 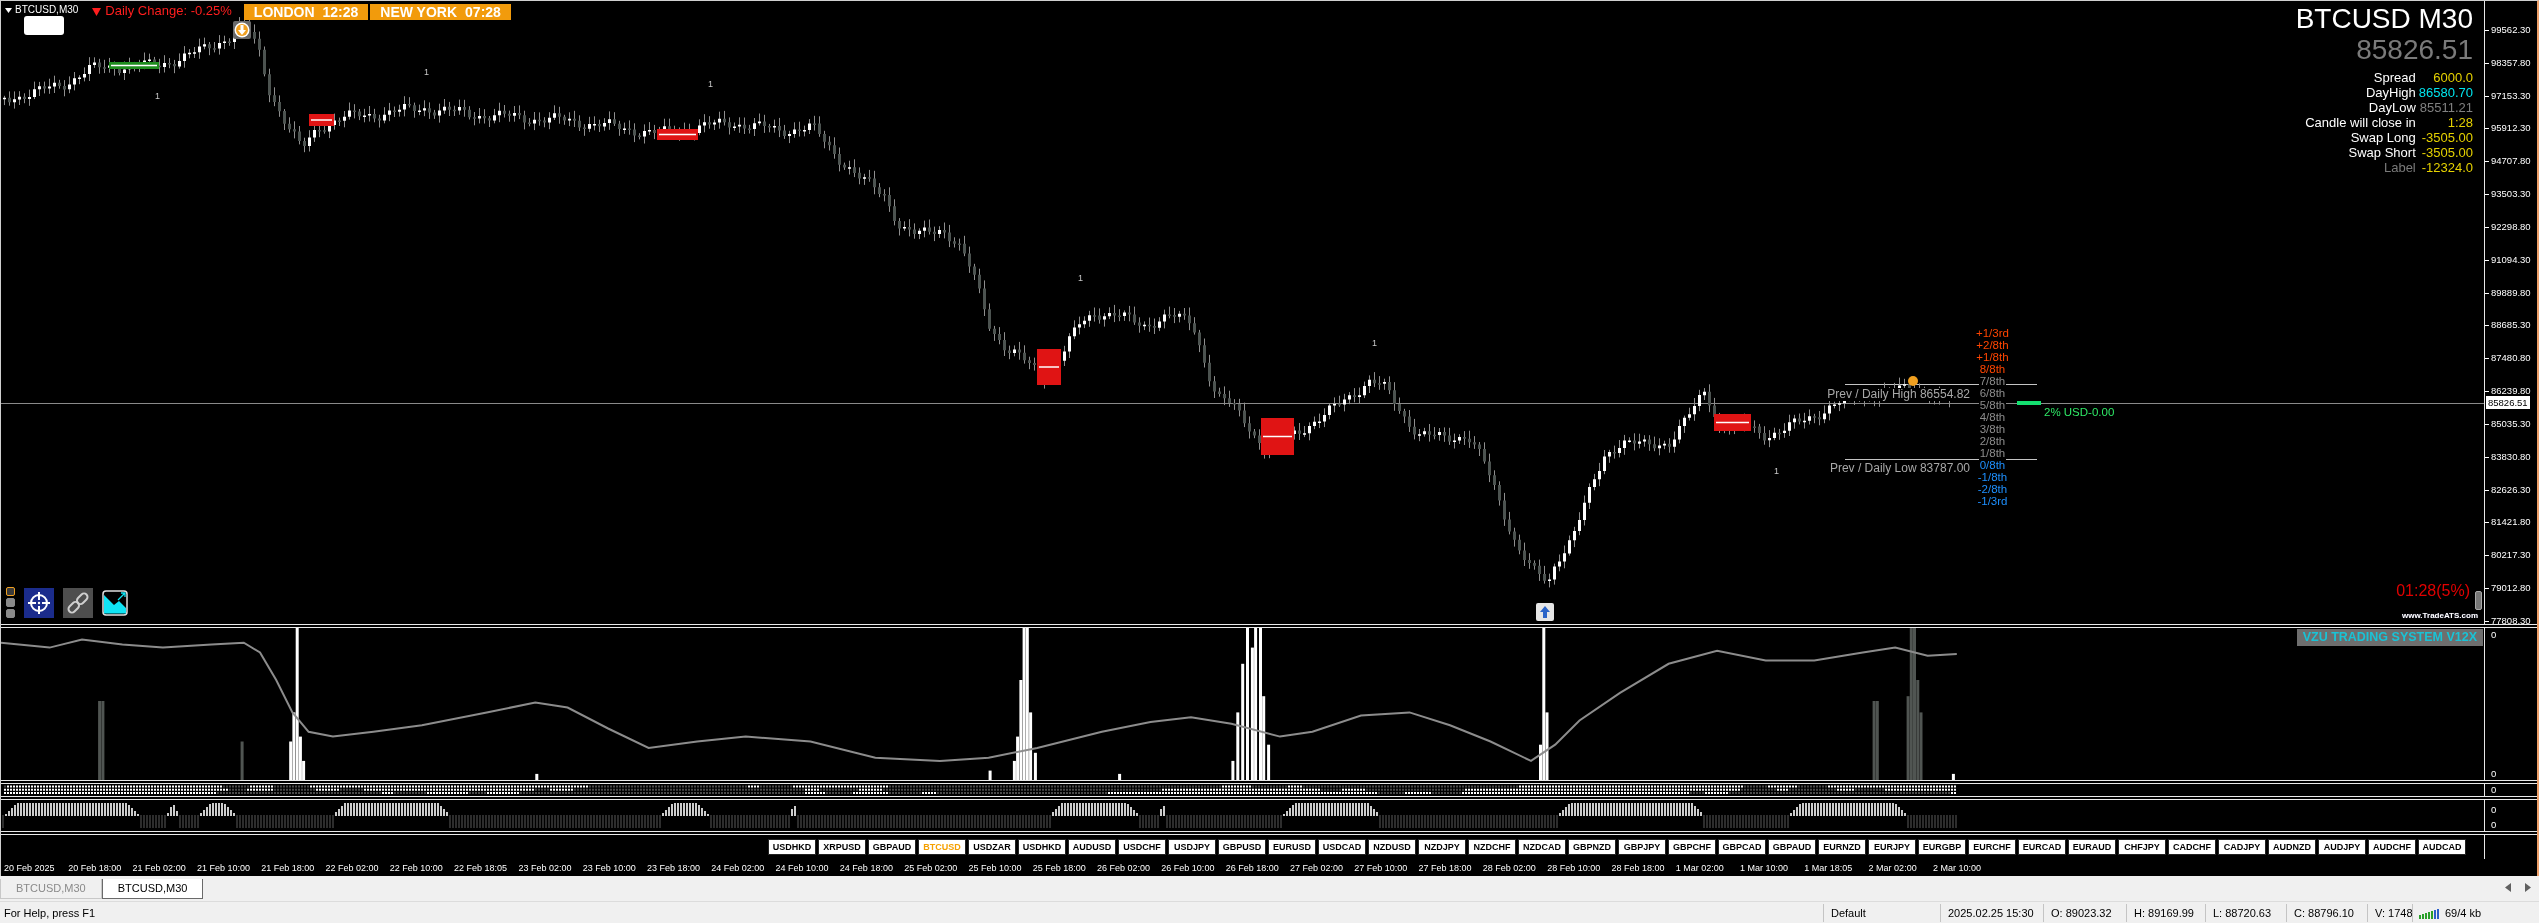 What do you see at coordinates (2092, 847) in the screenshot?
I see `symbol-button: EURAUD` at bounding box center [2092, 847].